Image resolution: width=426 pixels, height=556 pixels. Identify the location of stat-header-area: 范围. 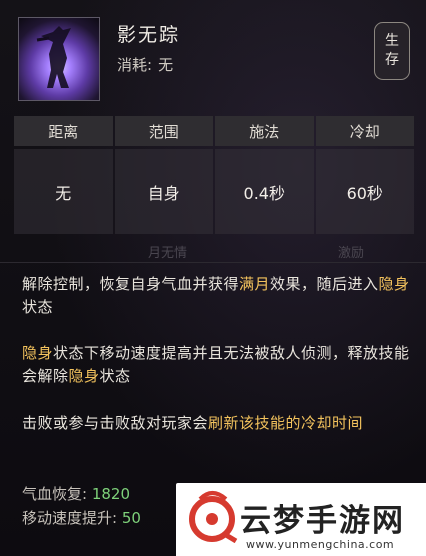
(163, 131).